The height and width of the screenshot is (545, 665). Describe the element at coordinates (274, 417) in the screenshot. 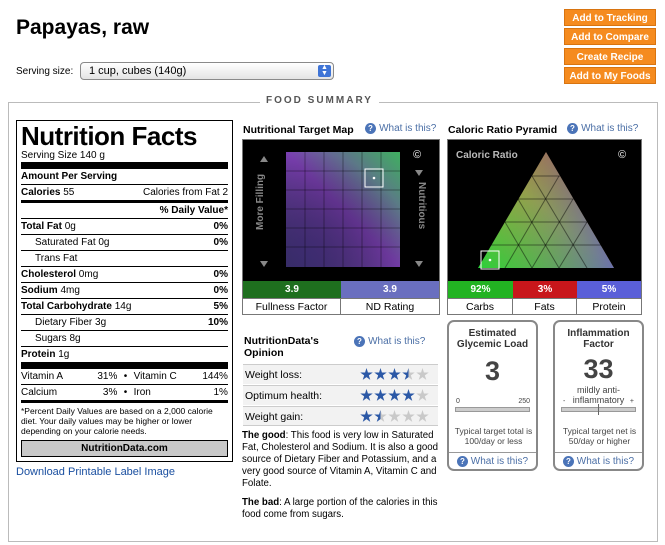

I see `opinion-label: Weight gain:` at that location.